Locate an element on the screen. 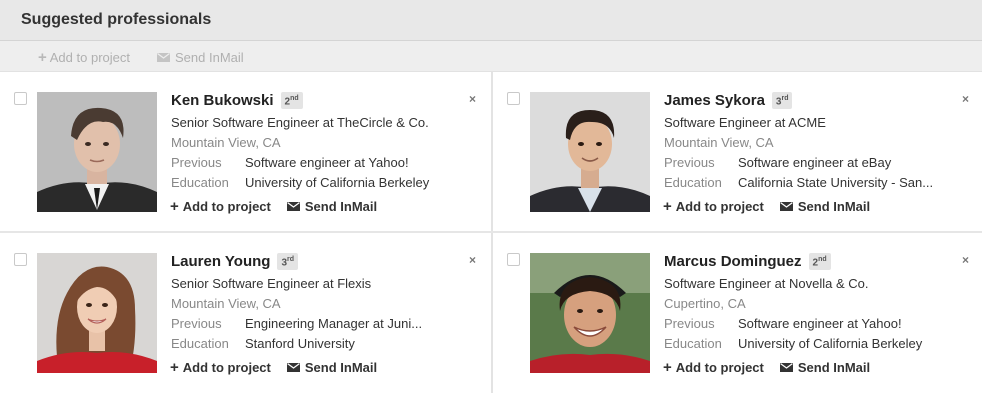 The height and width of the screenshot is (393, 982). location: Cupertino, CA is located at coordinates (705, 303).